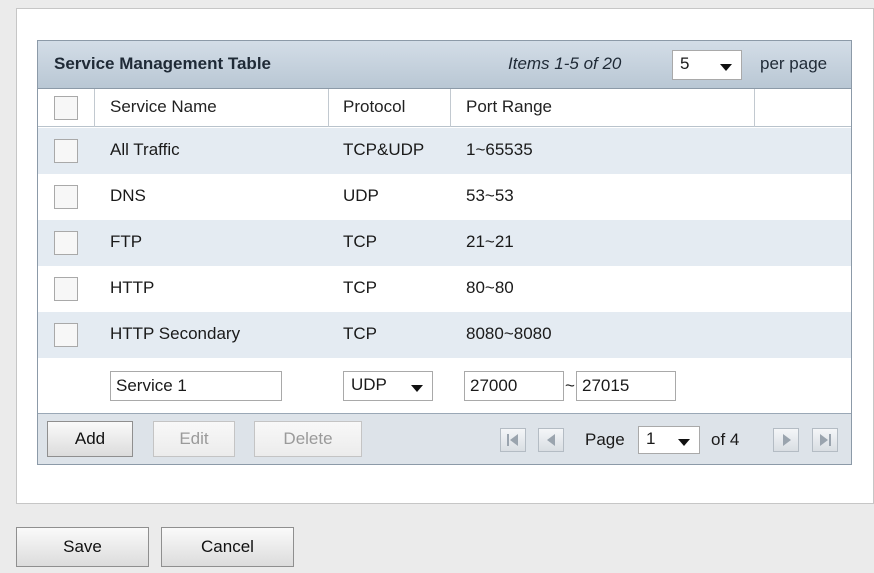 This screenshot has width=874, height=573. I want to click on page-label: Page, so click(605, 439).